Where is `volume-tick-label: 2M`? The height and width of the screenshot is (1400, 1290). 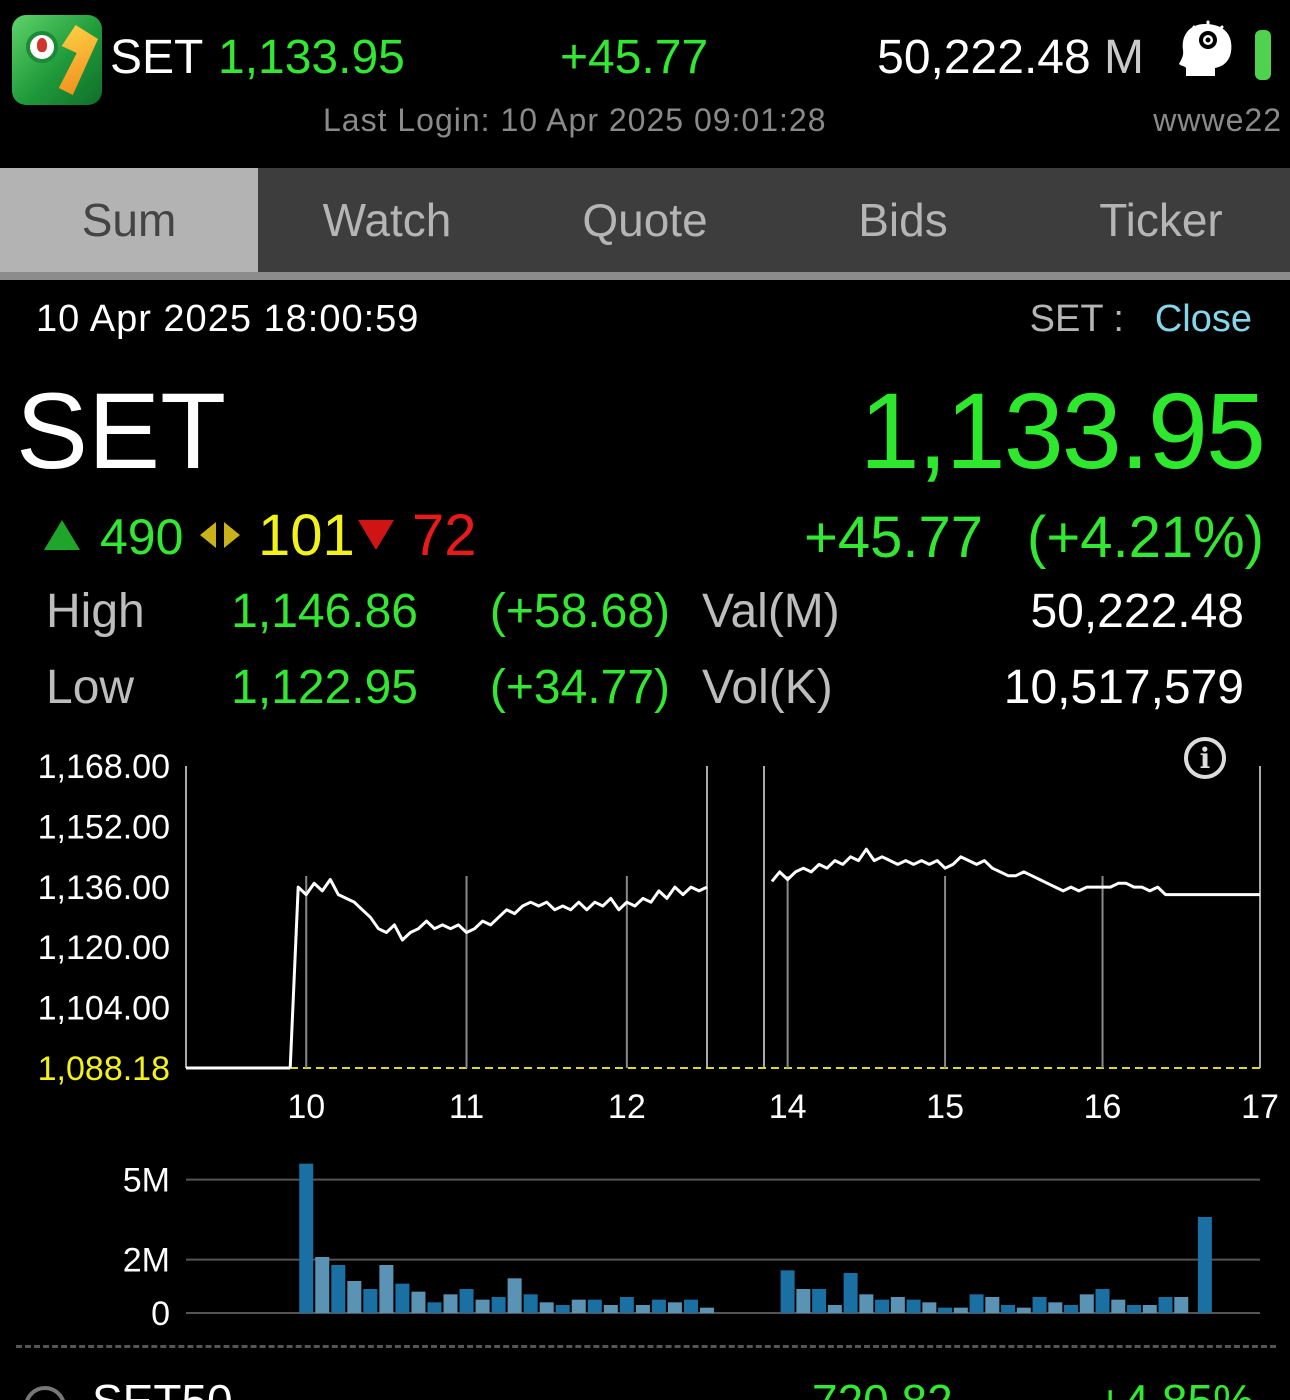
volume-tick-label: 2M is located at coordinates (146, 1261).